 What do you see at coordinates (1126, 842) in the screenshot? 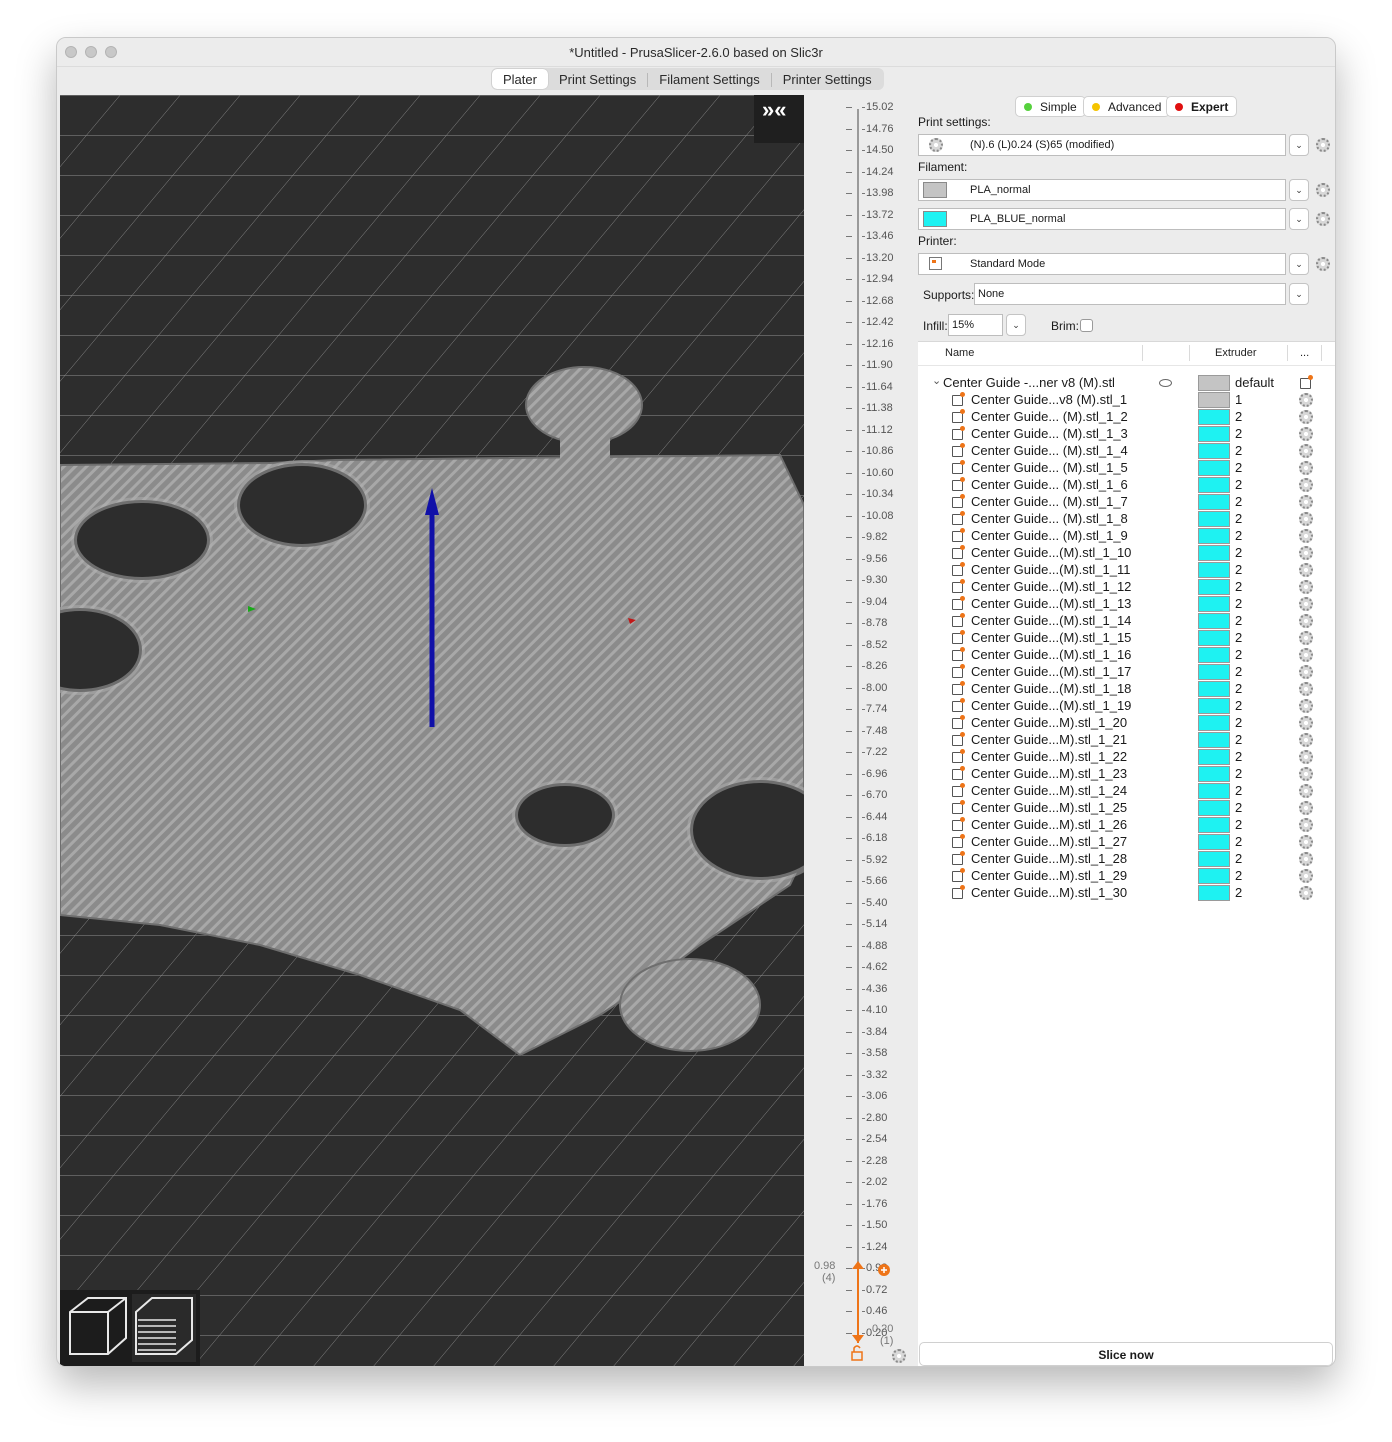
I see `part-row: Center Guide...M).stl_1_27 2` at bounding box center [1126, 842].